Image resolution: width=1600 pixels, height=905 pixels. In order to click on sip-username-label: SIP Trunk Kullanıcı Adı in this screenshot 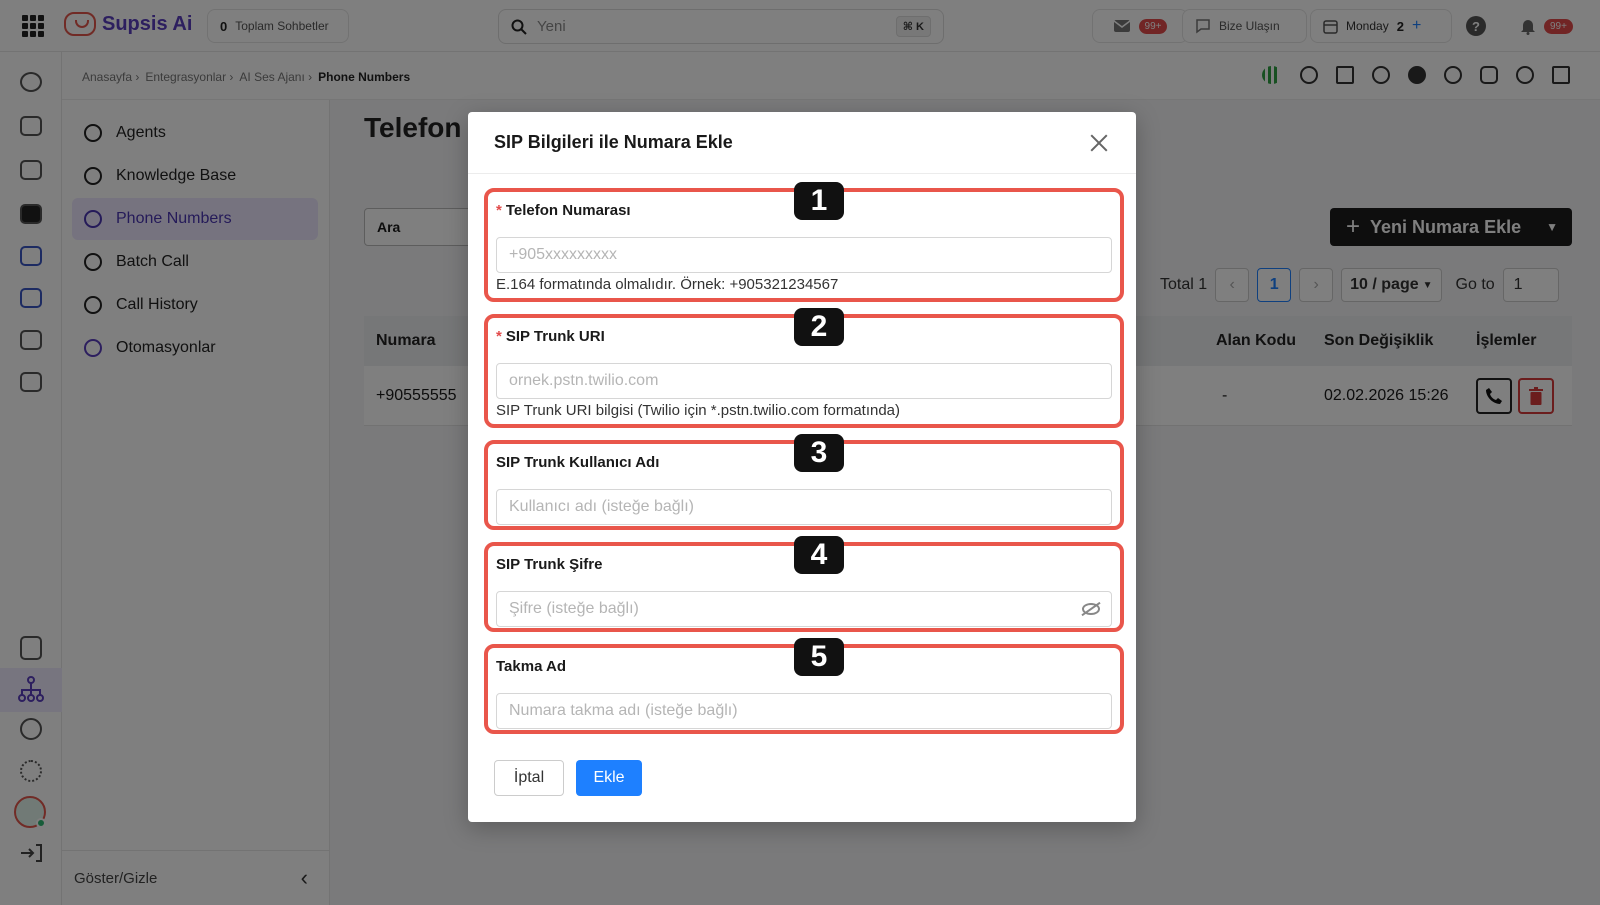, I will do `click(578, 462)`.